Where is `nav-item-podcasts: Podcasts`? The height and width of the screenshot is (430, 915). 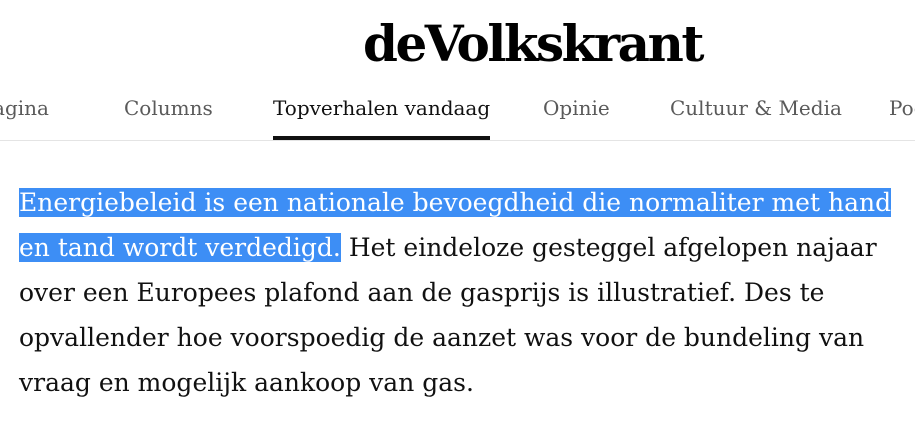 nav-item-podcasts: Podcasts is located at coordinates (902, 117).